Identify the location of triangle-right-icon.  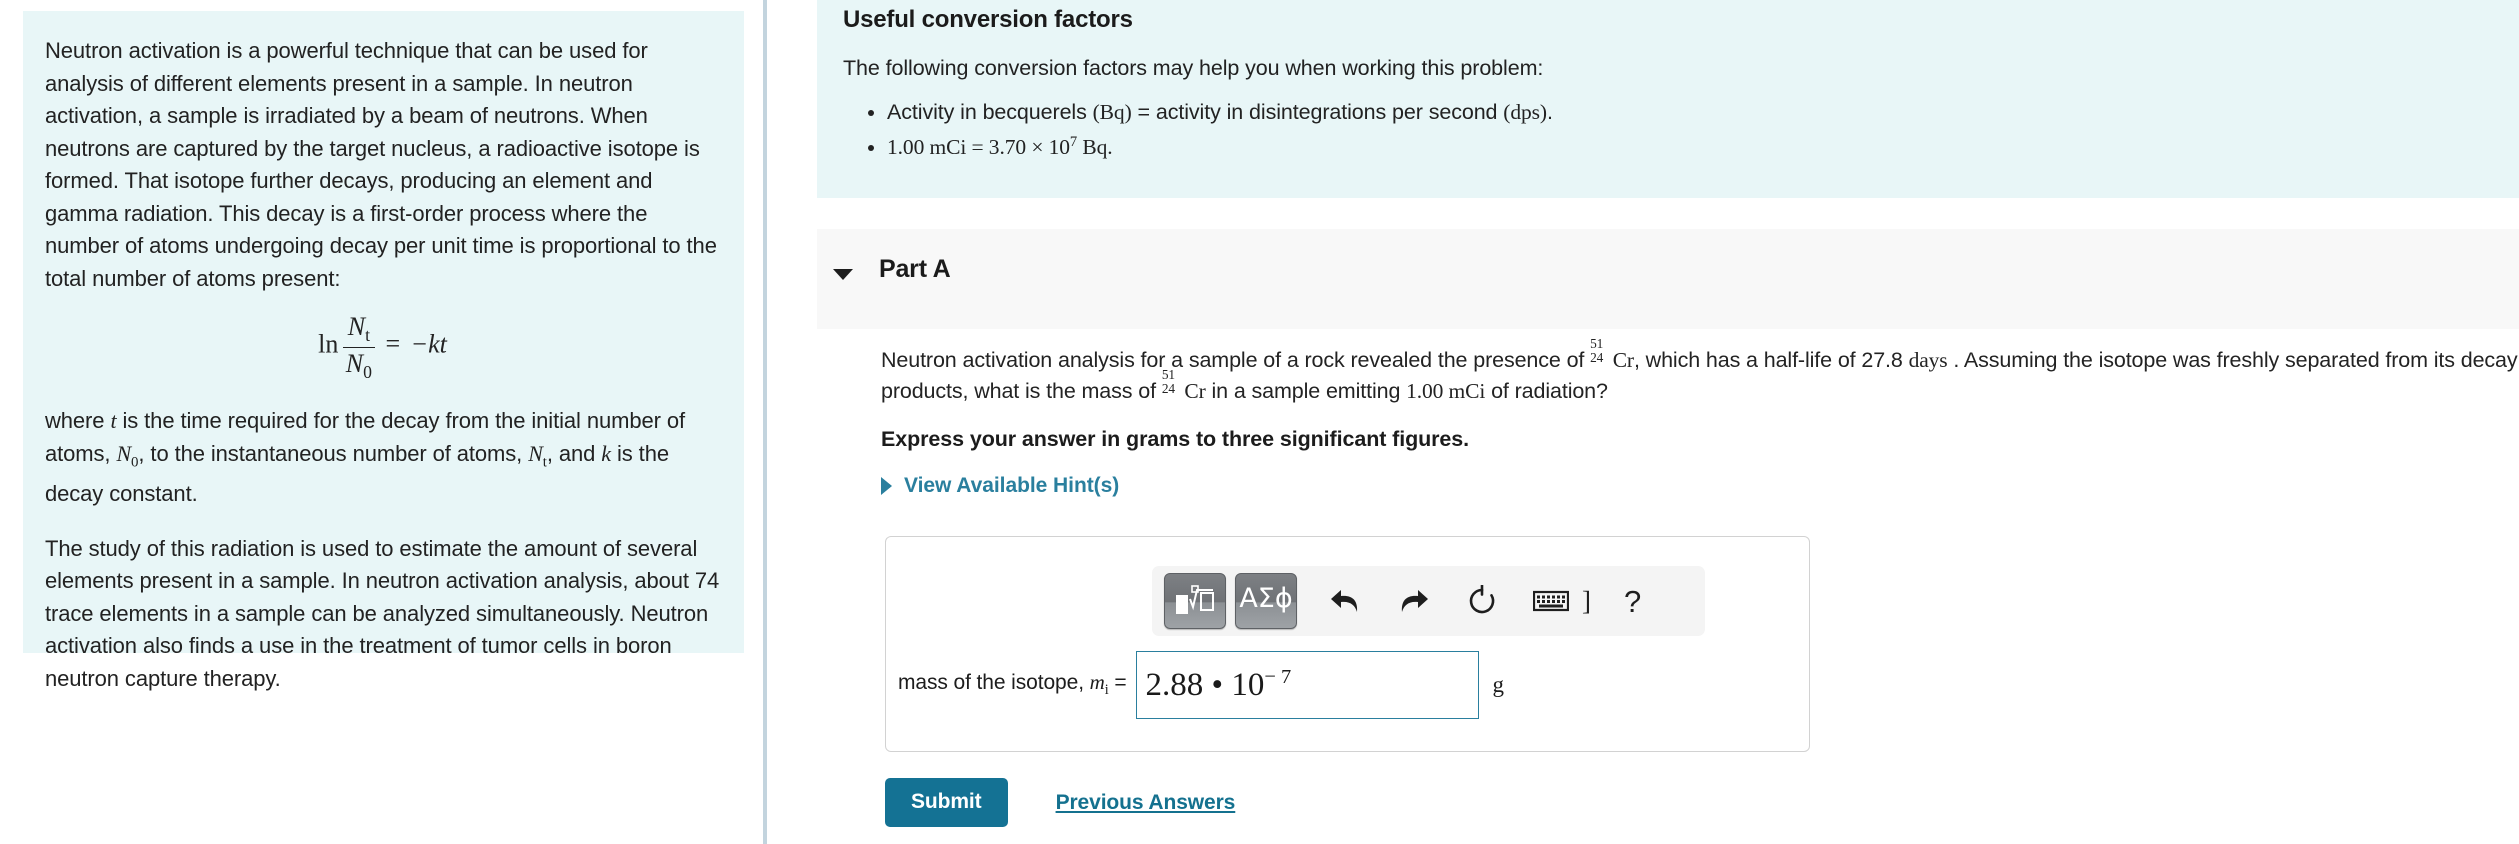
(886, 486).